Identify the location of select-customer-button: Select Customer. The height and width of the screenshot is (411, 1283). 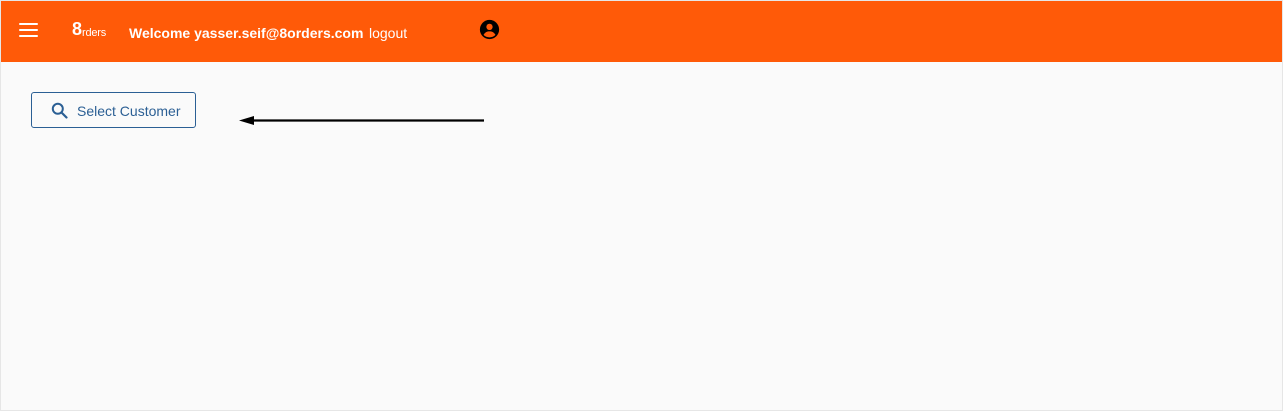
(113, 110).